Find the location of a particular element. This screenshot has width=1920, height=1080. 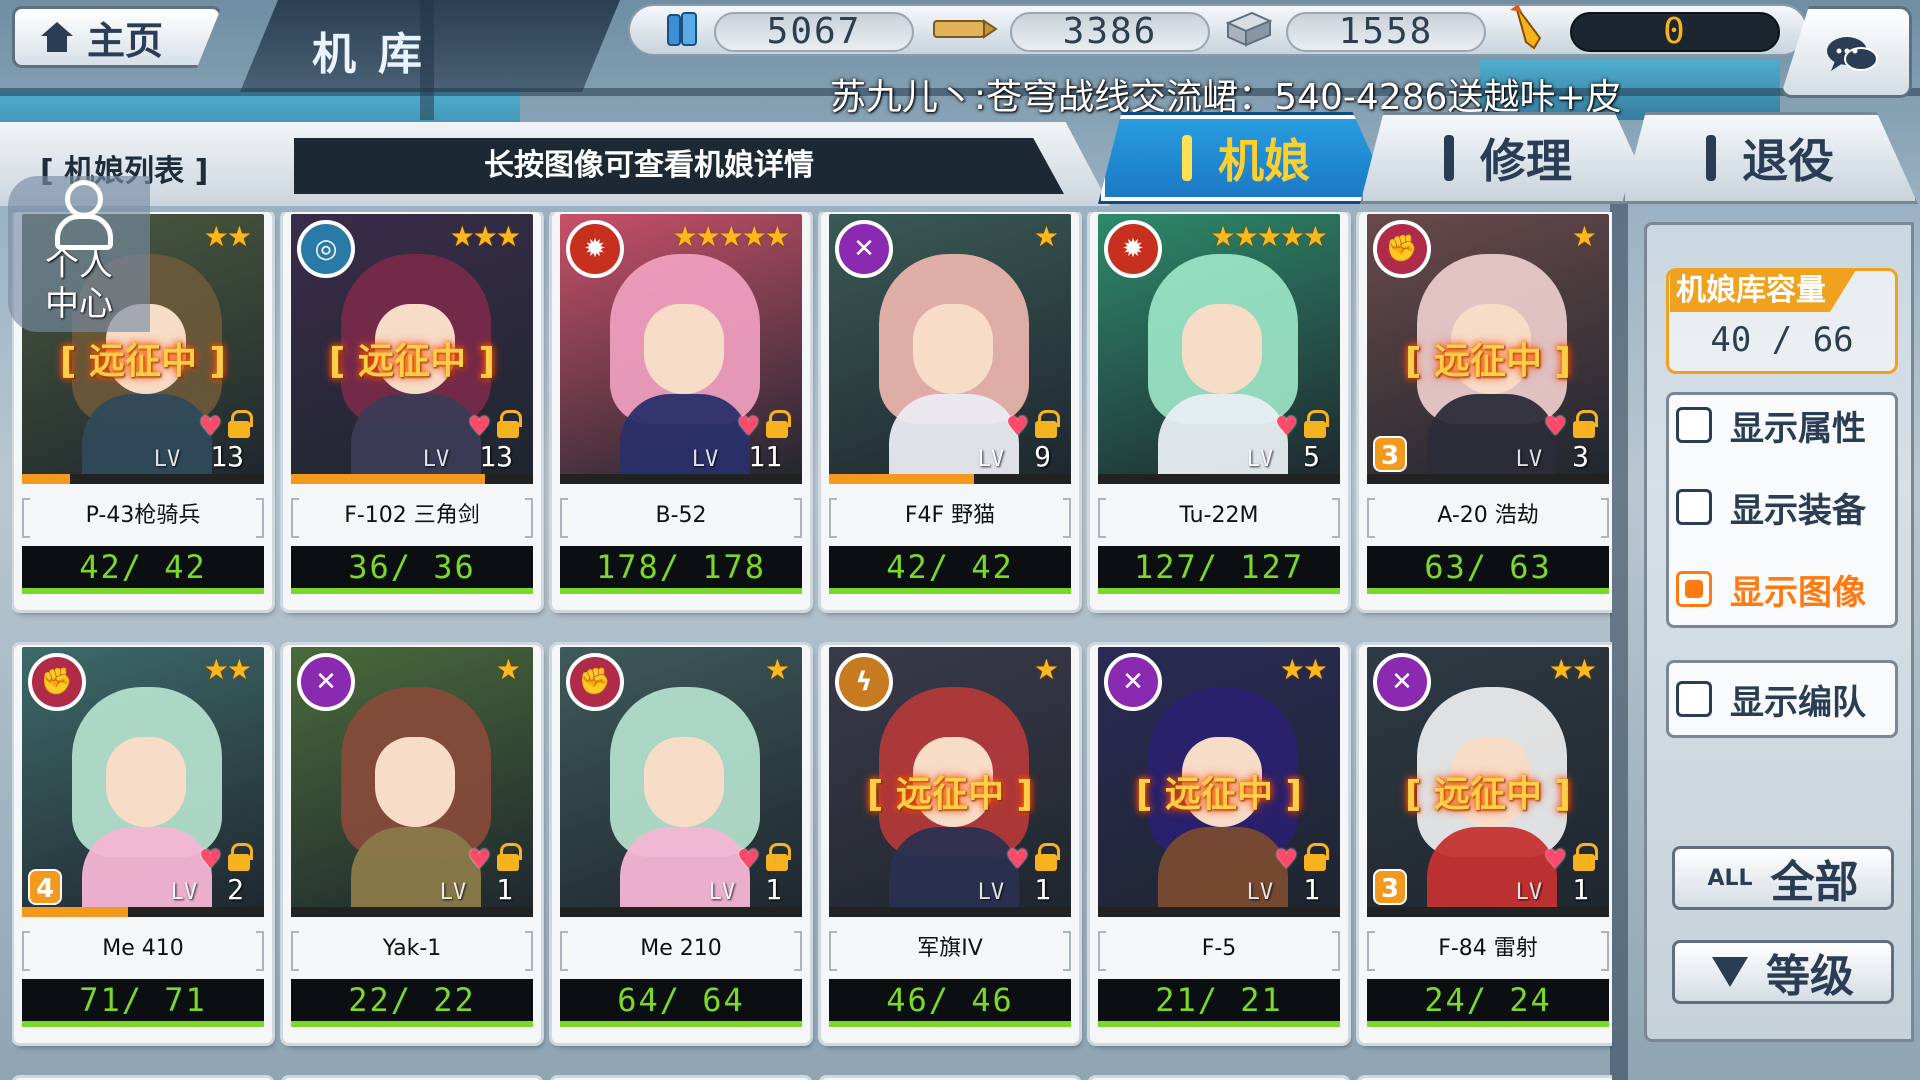

home-icon is located at coordinates (57, 37).